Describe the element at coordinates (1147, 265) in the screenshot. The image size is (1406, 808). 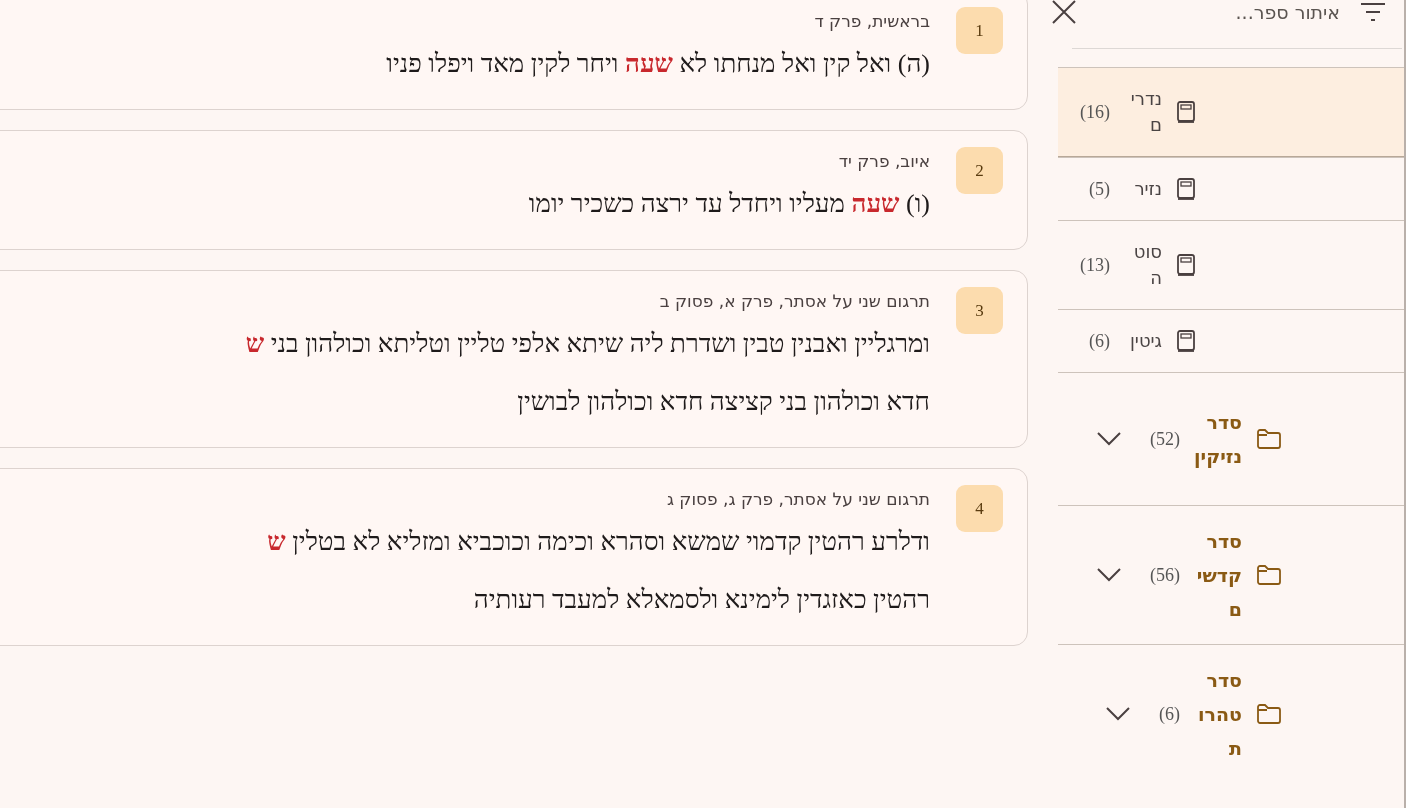
I see `book-name: סוטה` at that location.